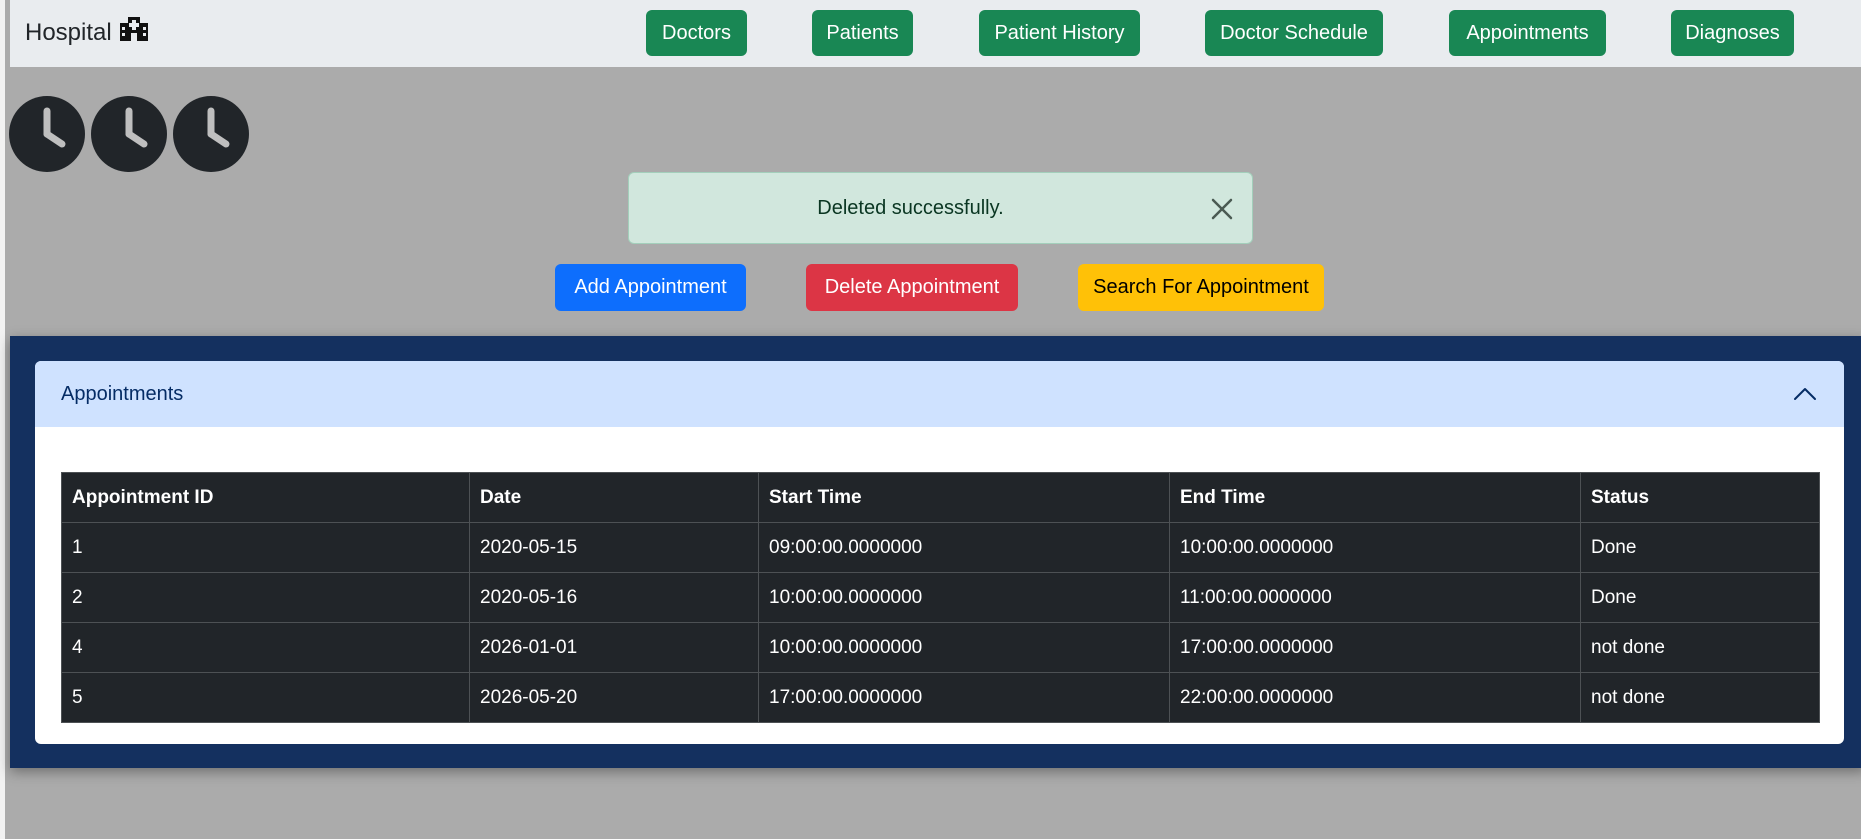  What do you see at coordinates (1375, 597) in the screenshot?
I see `table-cell: 11:00:00.0000000` at bounding box center [1375, 597].